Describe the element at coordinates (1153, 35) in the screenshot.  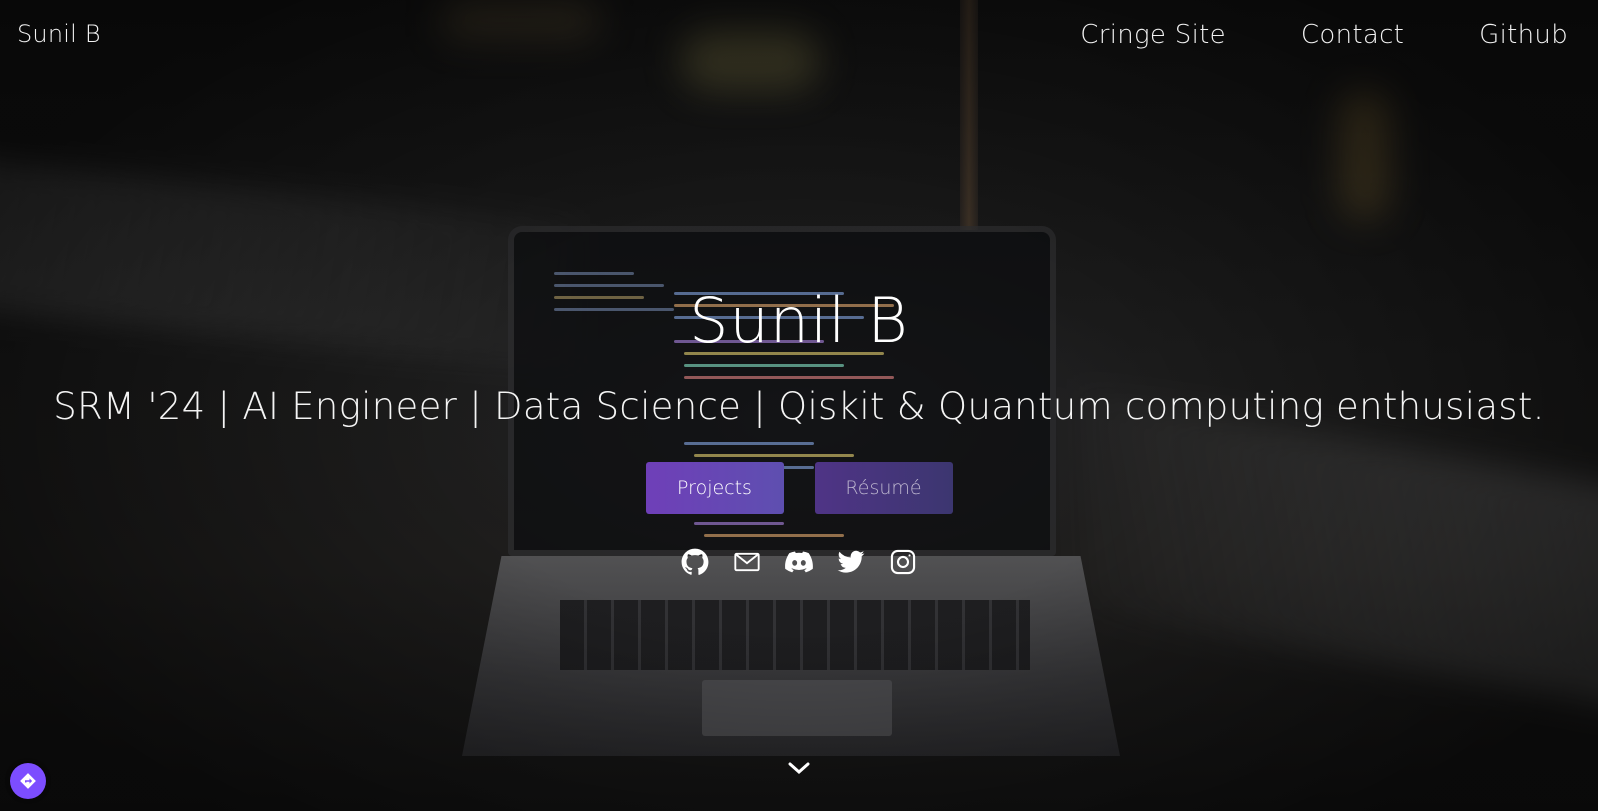
I see `nav-link-cringe-site: Cringe Site` at that location.